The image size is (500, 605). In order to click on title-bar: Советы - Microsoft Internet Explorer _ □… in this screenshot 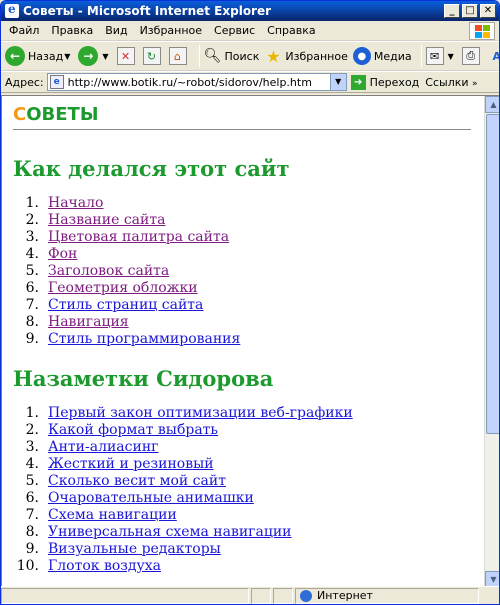, I will do `click(250, 11)`.